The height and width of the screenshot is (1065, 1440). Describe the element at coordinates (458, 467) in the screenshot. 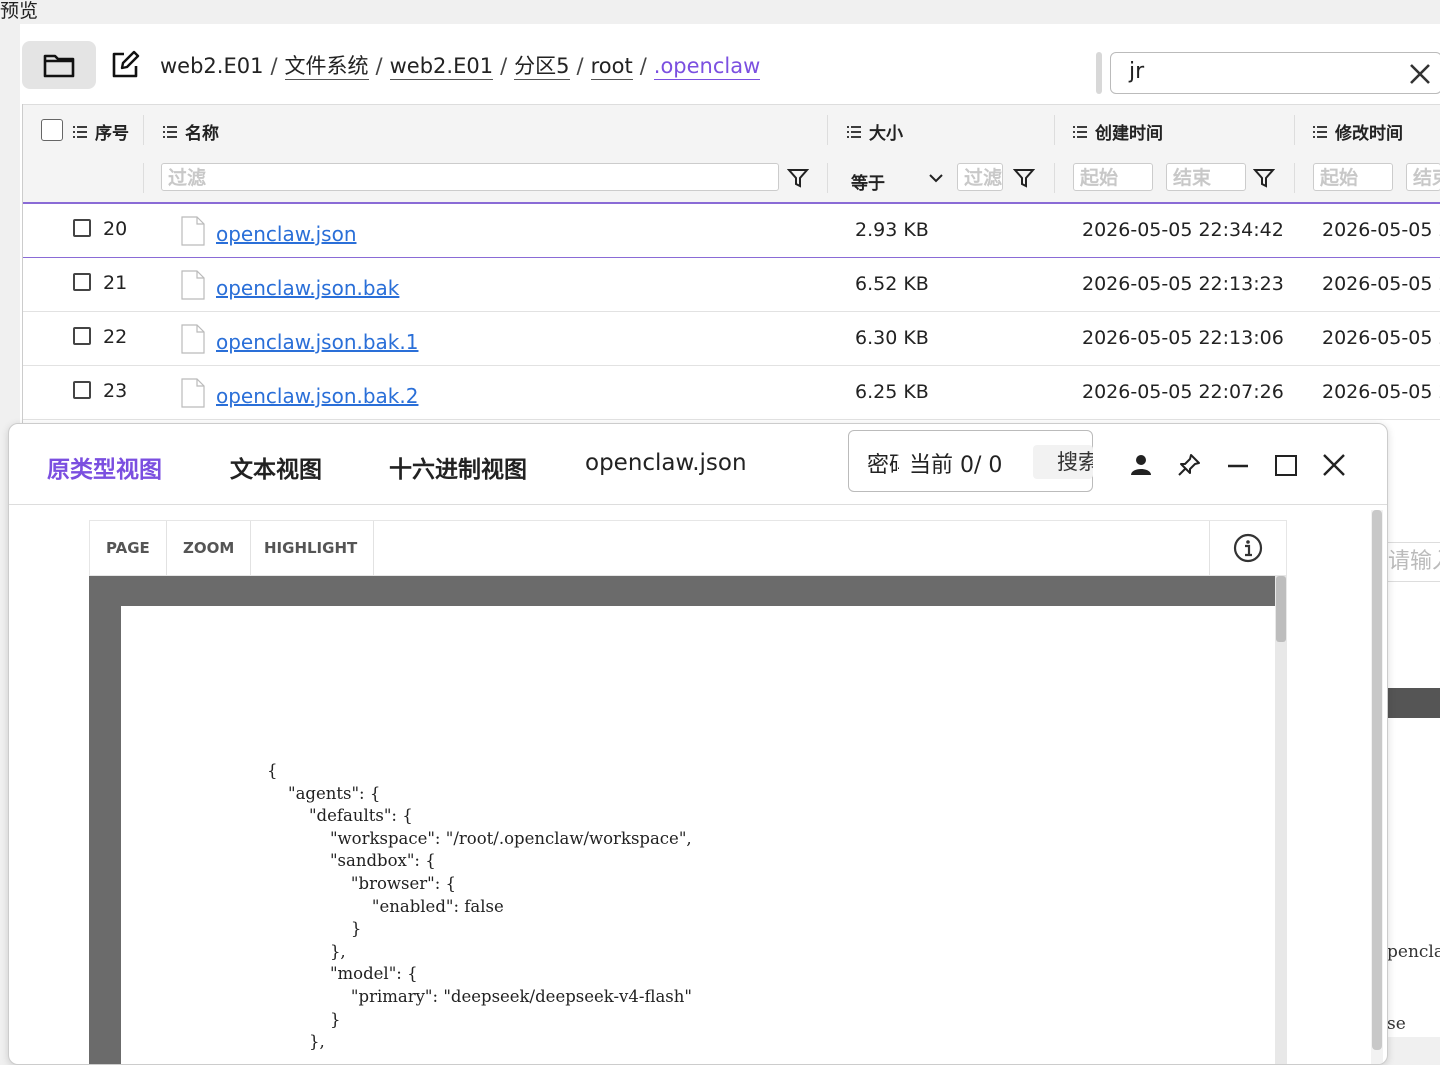

I see `tab-hex-view: 十六进制视图` at that location.